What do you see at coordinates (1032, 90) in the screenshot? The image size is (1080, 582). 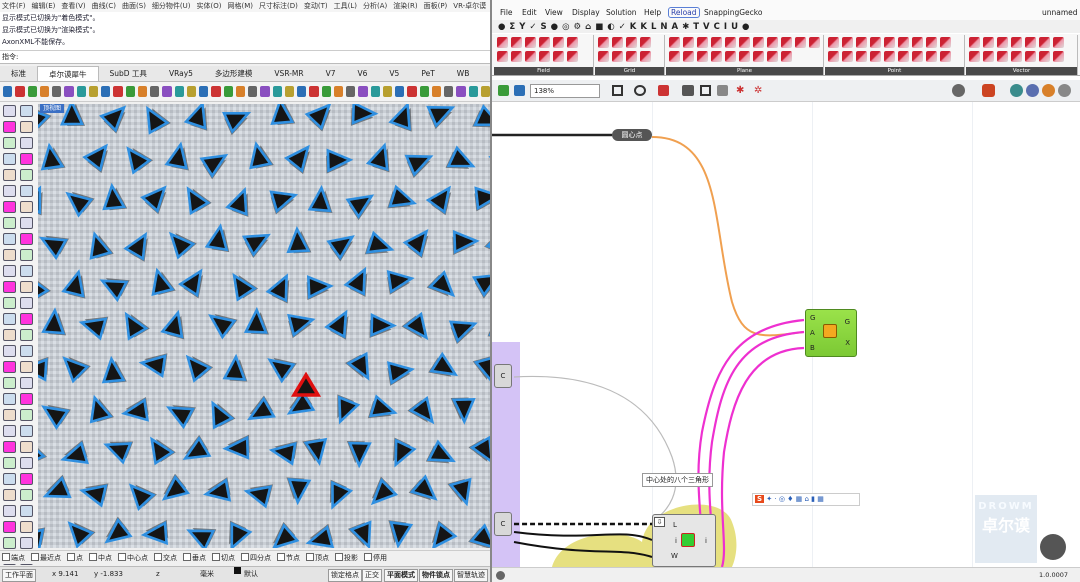 I see `wire-preview-icon` at bounding box center [1032, 90].